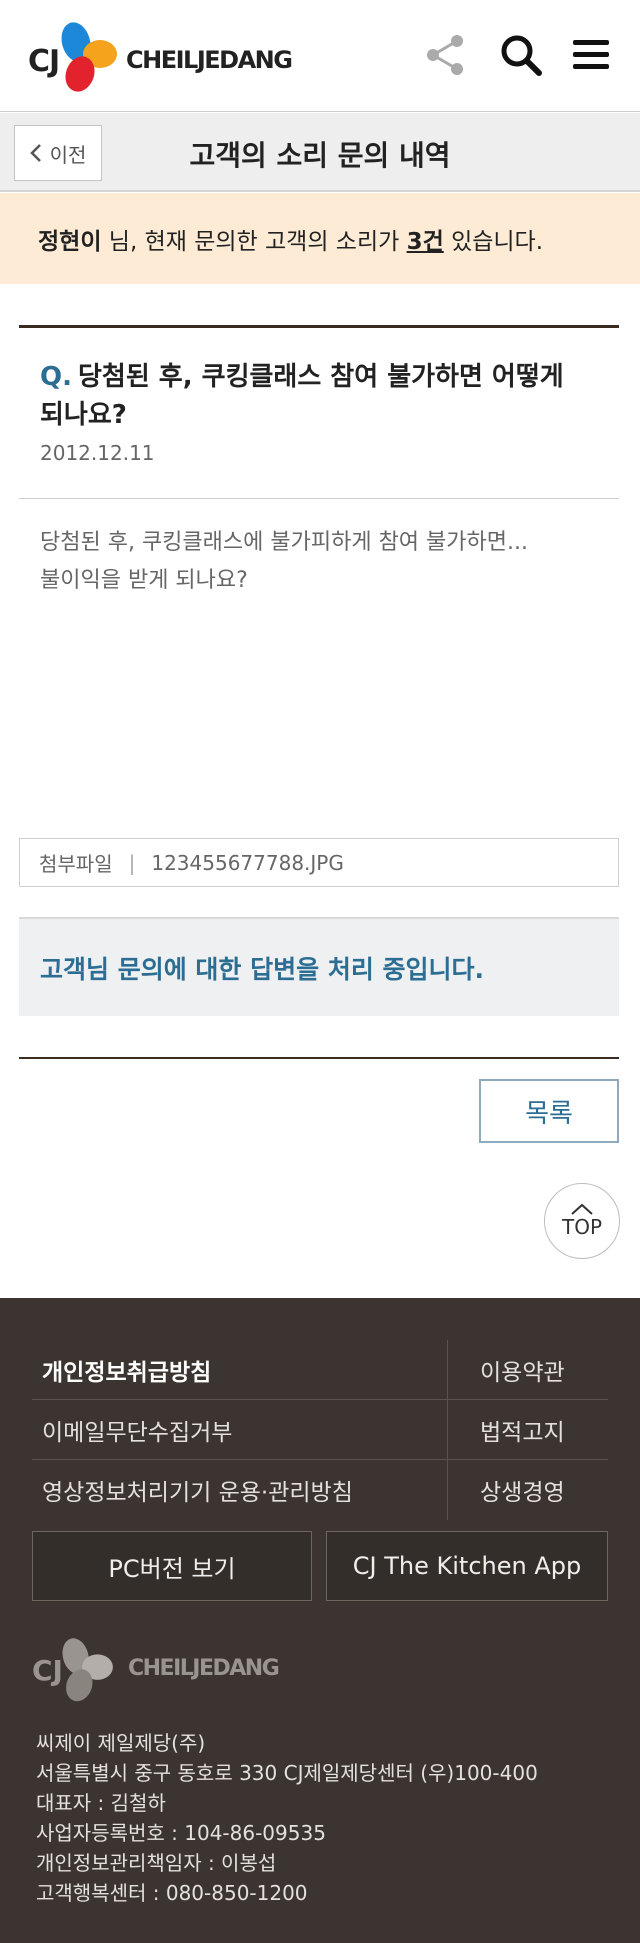 Image resolution: width=640 pixels, height=1943 pixels. Describe the element at coordinates (522, 1490) in the screenshot. I see `shared-growth-link: 상생경영` at that location.